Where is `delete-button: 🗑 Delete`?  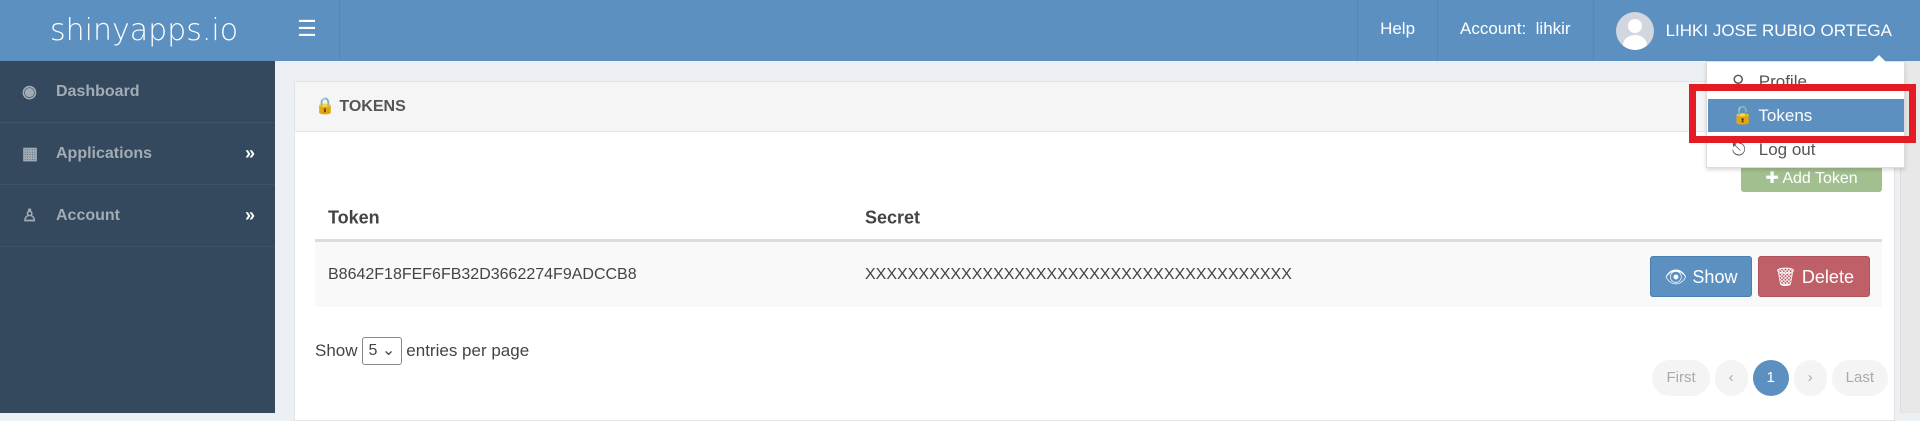 delete-button: 🗑 Delete is located at coordinates (1814, 276).